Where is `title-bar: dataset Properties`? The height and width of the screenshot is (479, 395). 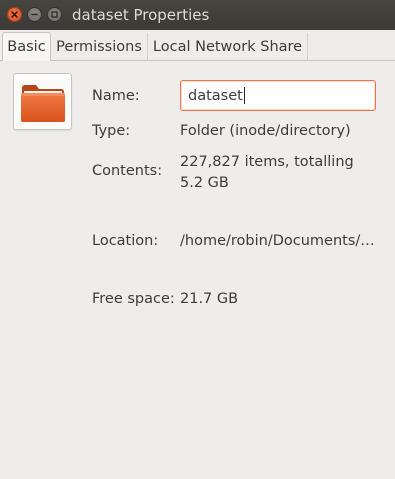
title-bar: dataset Properties is located at coordinates (197, 15).